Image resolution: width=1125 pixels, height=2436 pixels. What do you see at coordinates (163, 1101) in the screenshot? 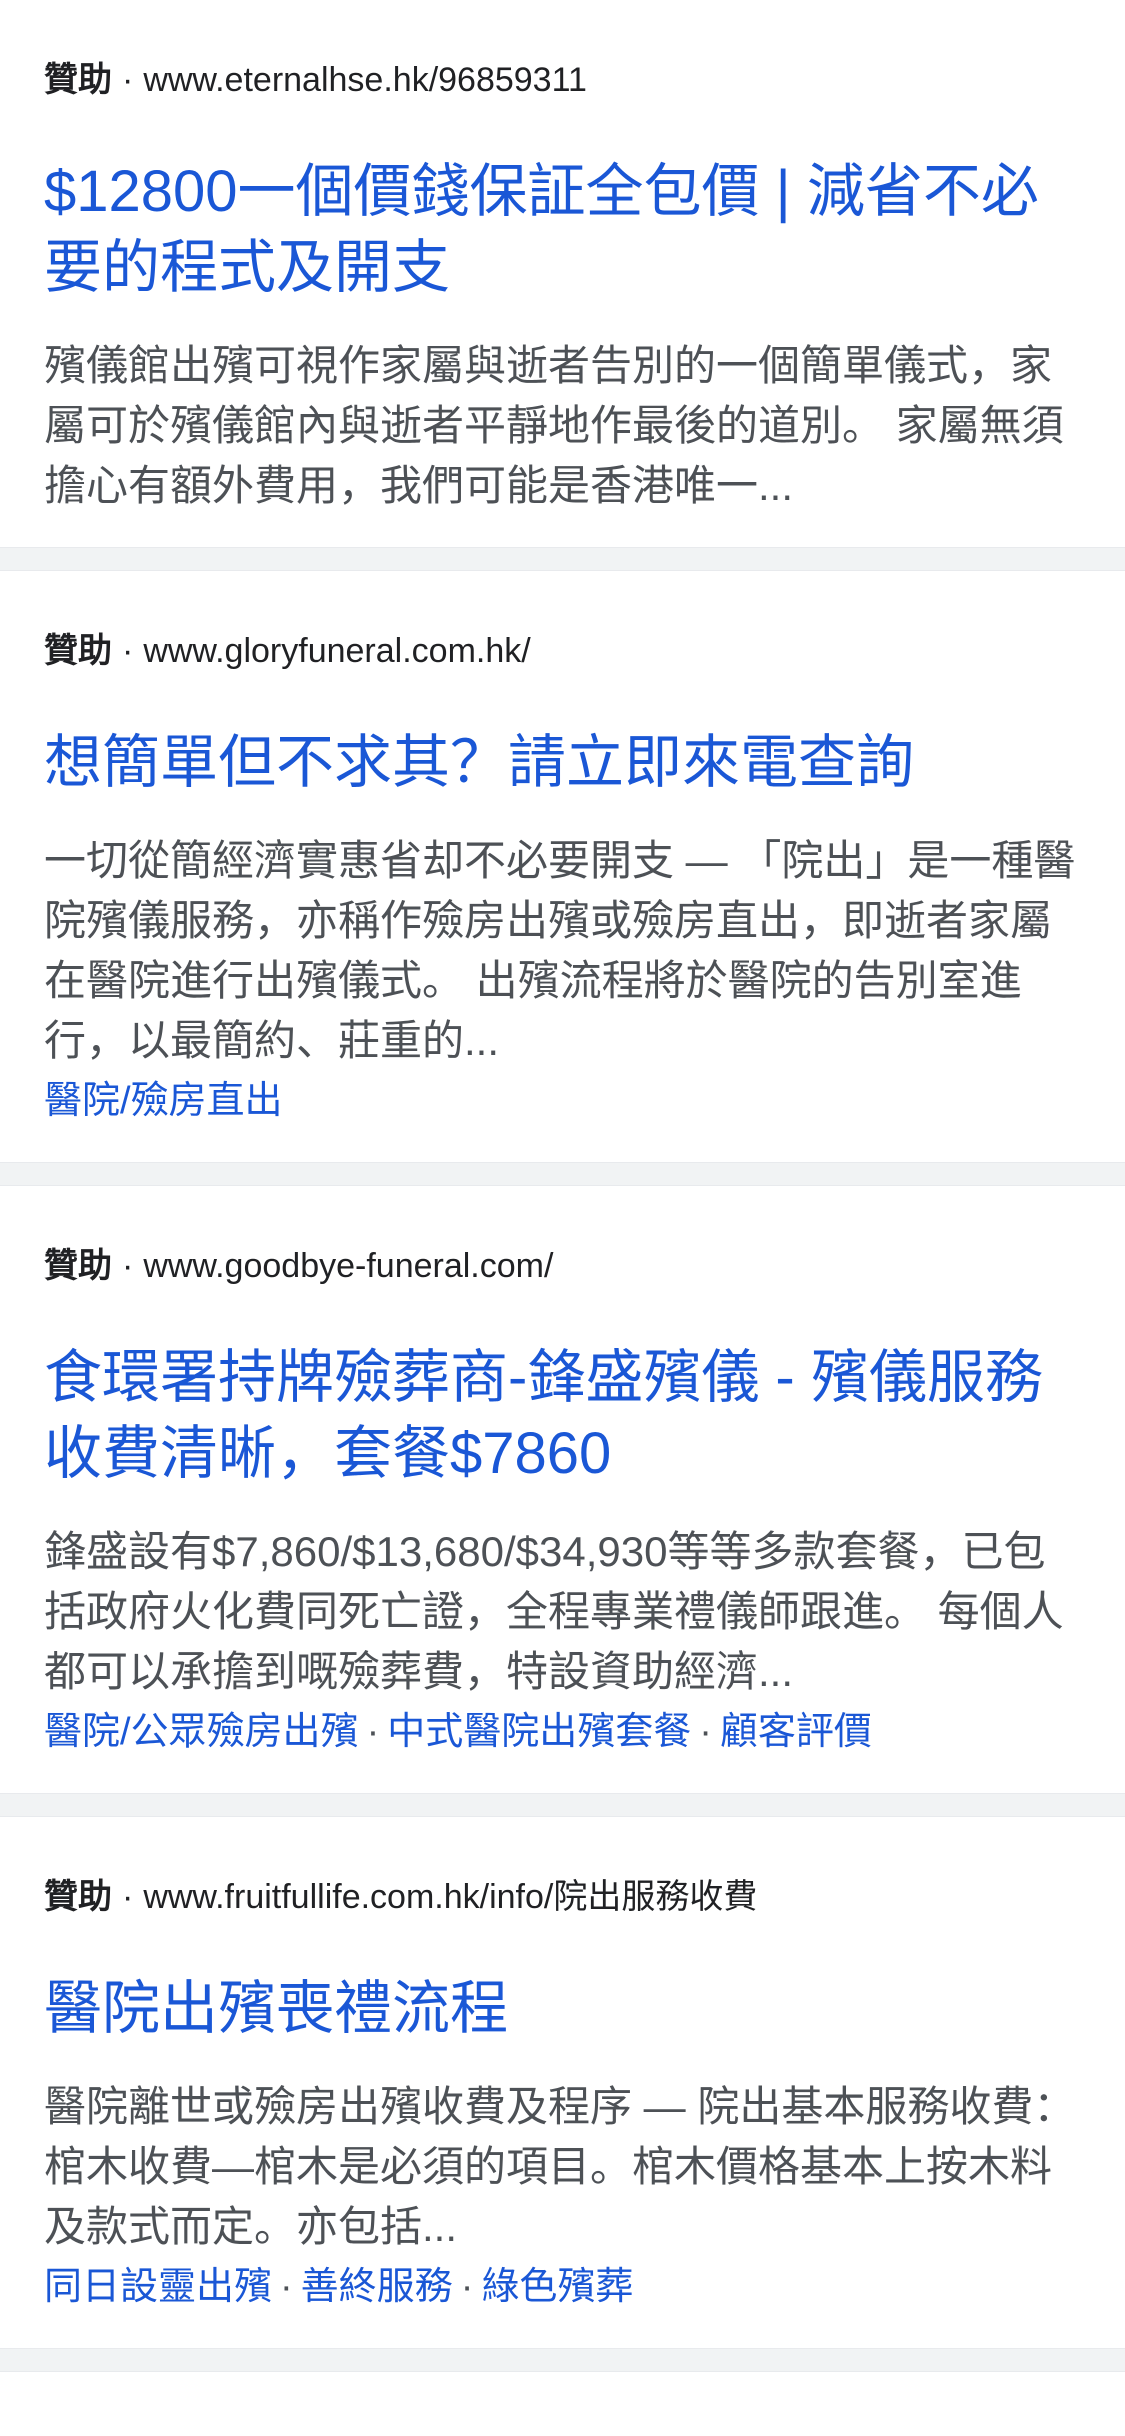
I see `sitelink: 醫院/殮房直出` at bounding box center [163, 1101].